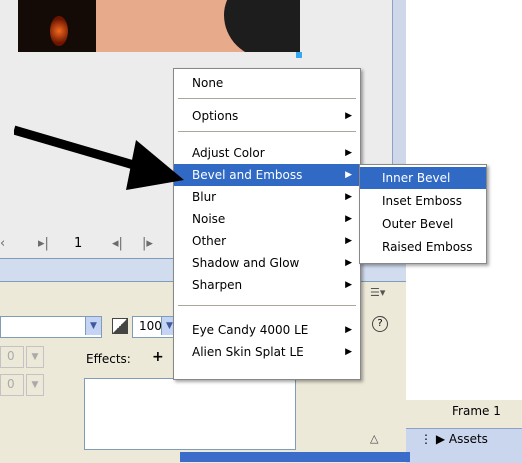 The image size is (522, 463). I want to click on opacity-value: 100, so click(150, 326).